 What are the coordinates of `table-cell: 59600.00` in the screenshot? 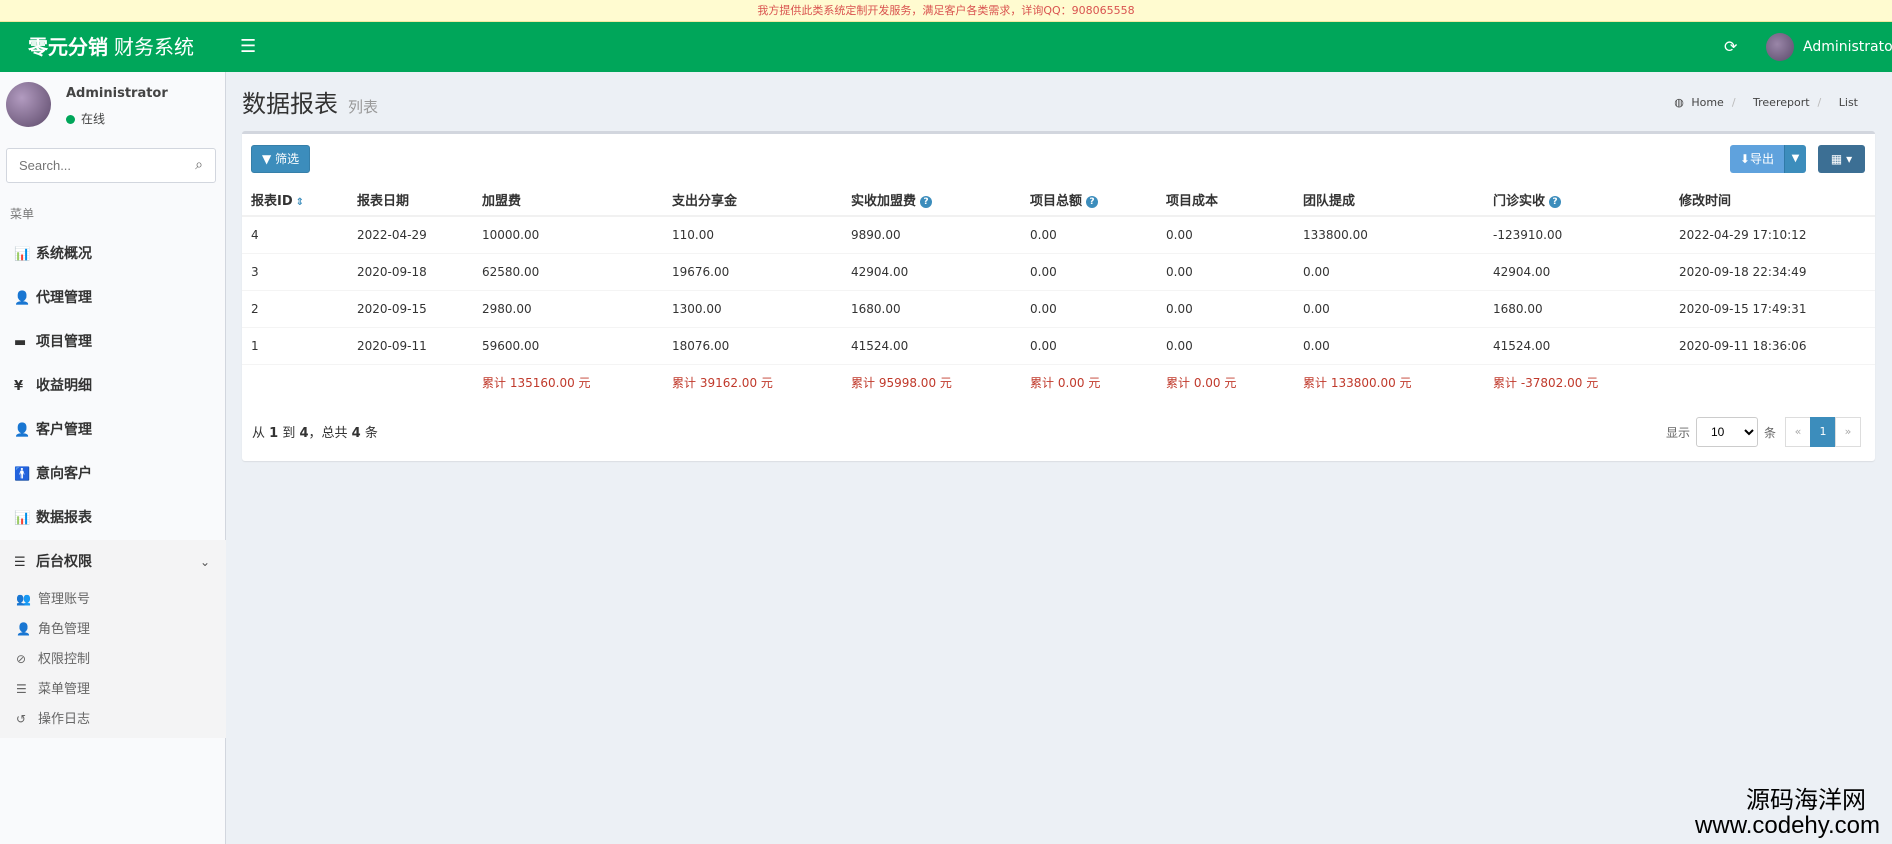 It's located at (568, 345).